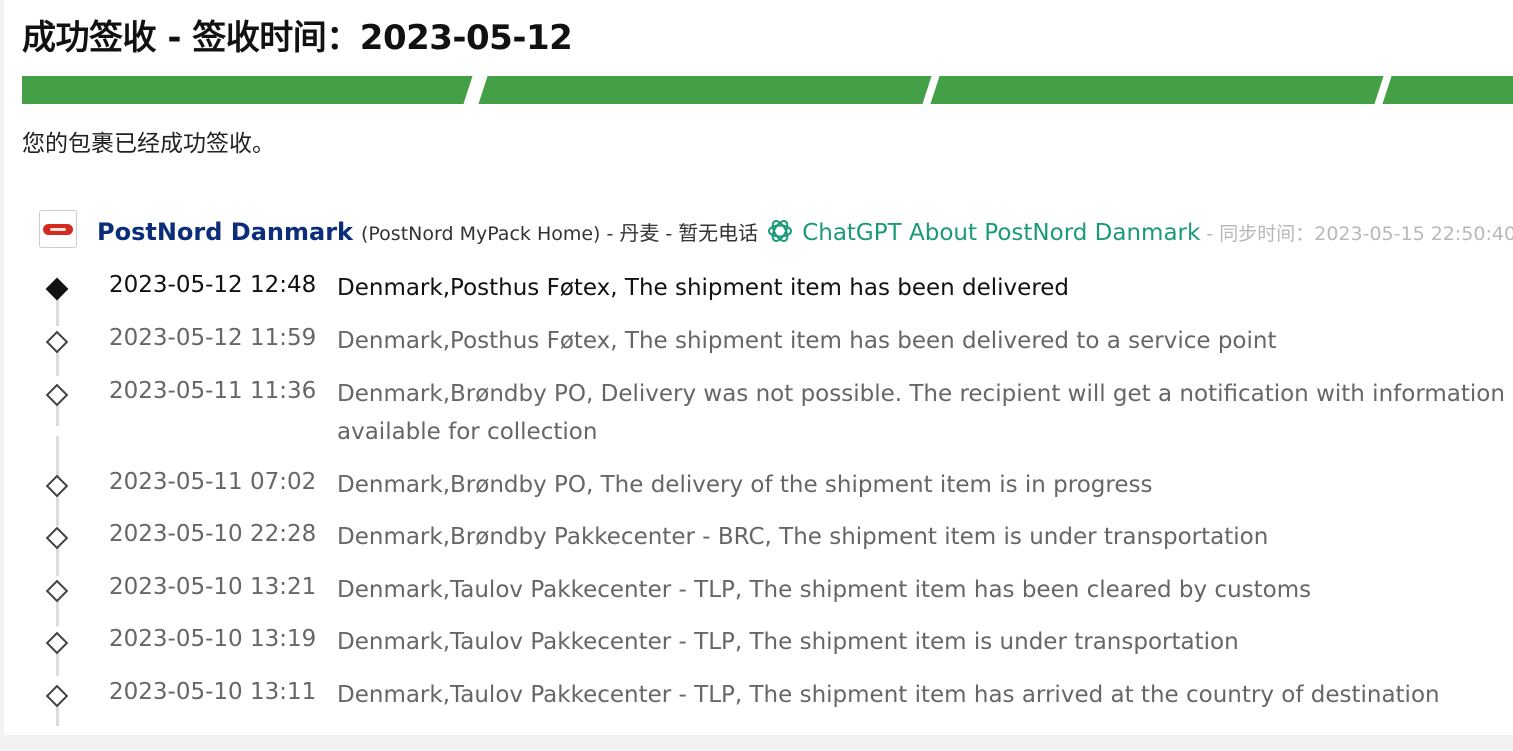  Describe the element at coordinates (639, 233) in the screenshot. I see `carrier-country: 丹麦` at that location.